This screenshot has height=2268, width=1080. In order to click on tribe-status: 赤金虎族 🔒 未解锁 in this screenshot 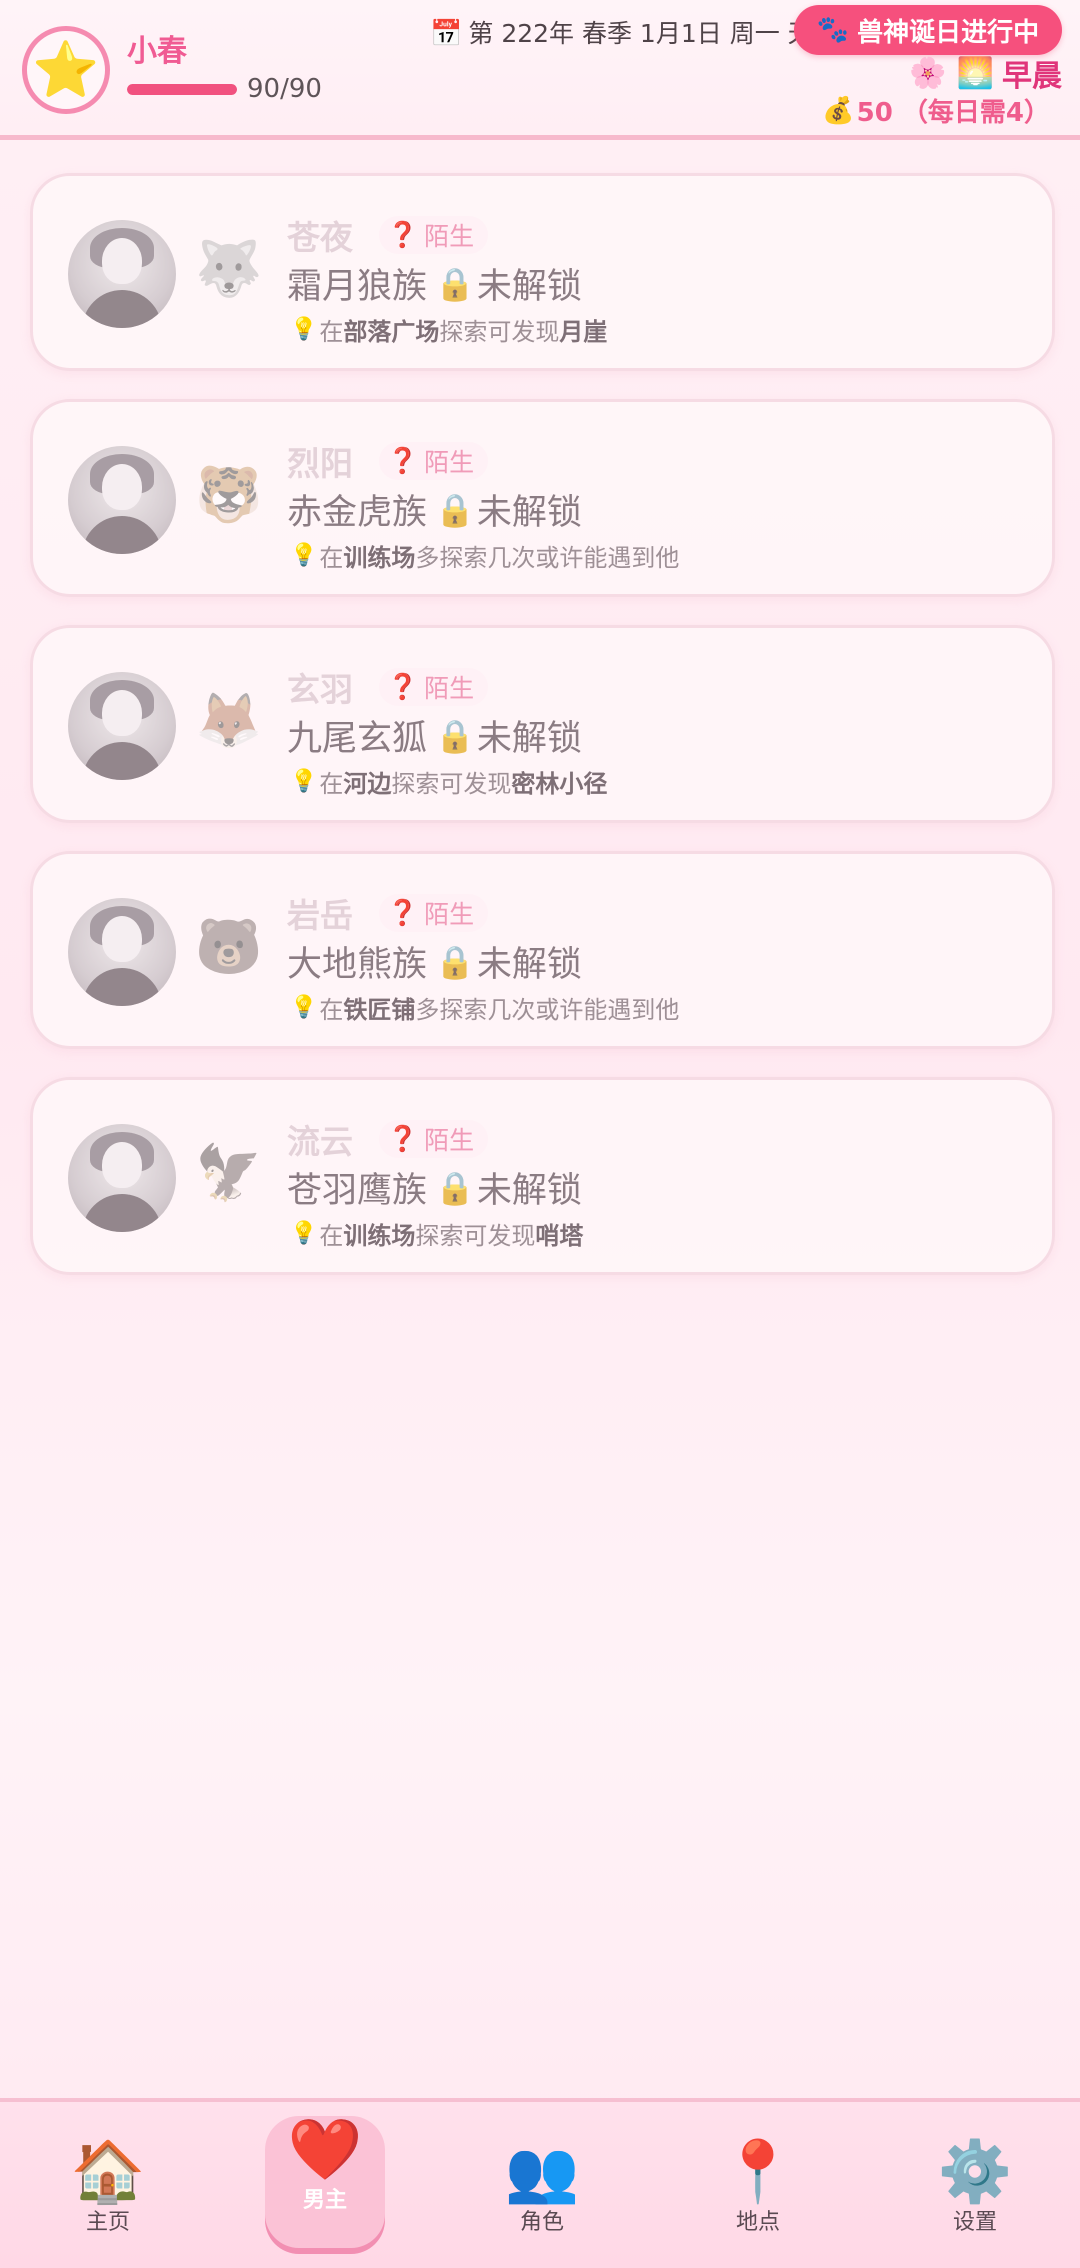, I will do `click(434, 509)`.